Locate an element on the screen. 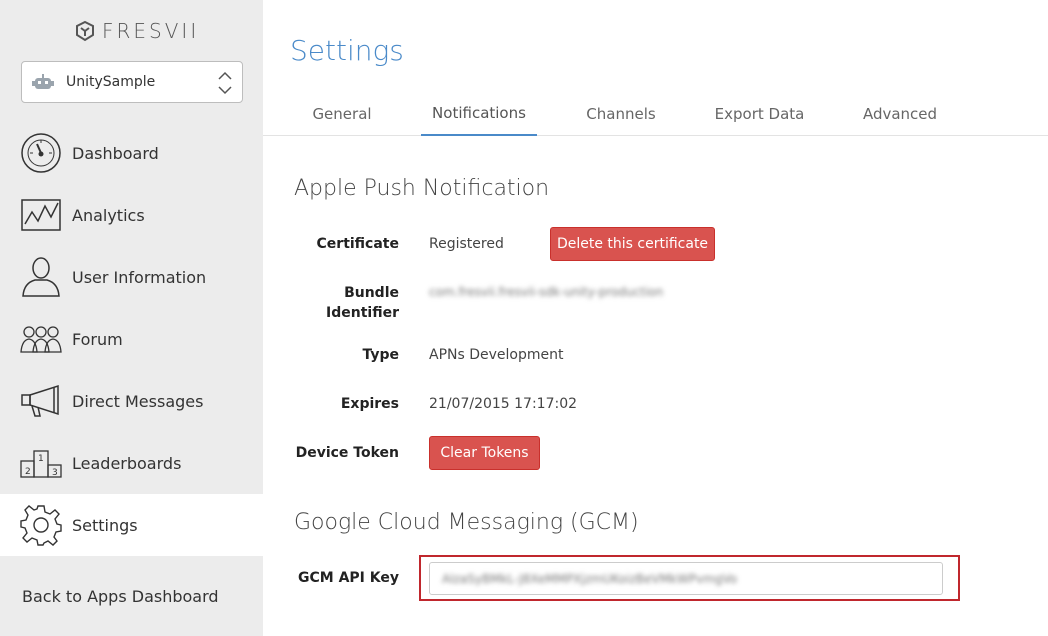 The width and height of the screenshot is (1048, 636). gcm-api-key-label: GCM API Key is located at coordinates (348, 578).